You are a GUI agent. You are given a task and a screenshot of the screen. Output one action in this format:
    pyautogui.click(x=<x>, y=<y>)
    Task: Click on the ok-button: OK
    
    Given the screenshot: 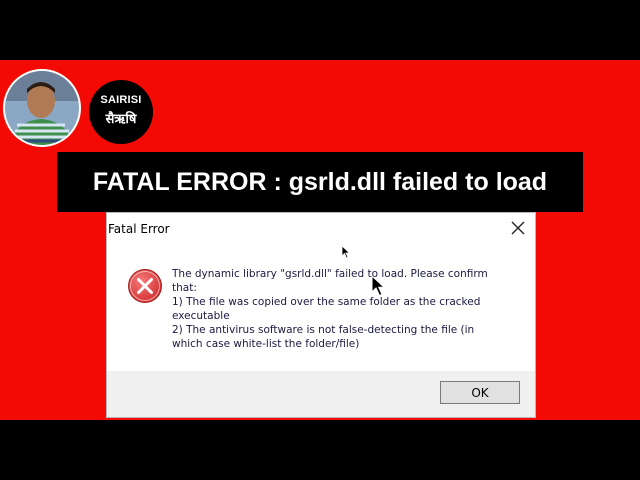 What is the action you would take?
    pyautogui.click(x=480, y=392)
    